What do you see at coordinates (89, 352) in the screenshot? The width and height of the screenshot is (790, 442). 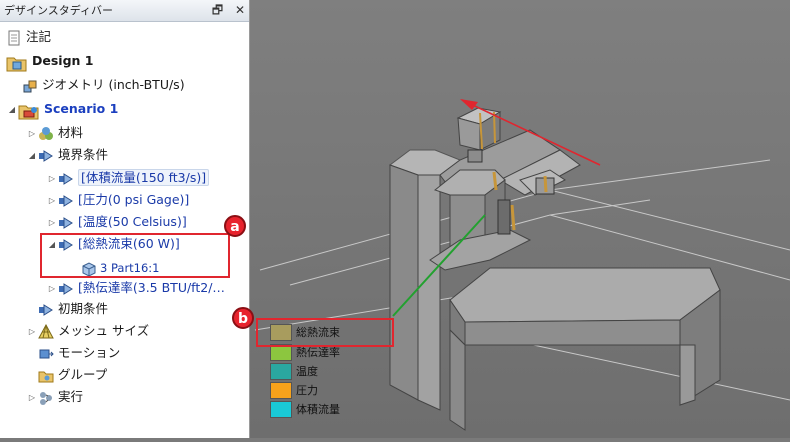 I see `tree-item-label: モーション` at bounding box center [89, 352].